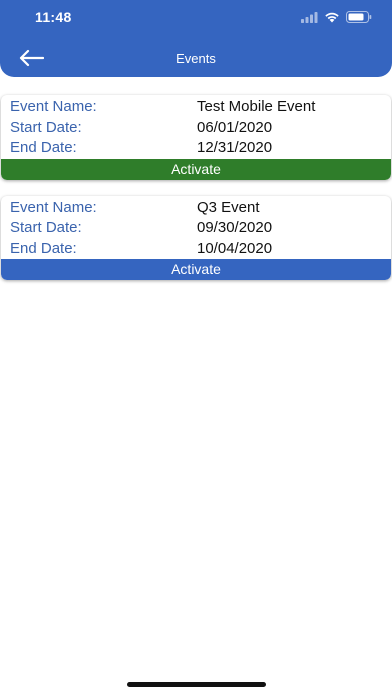 This screenshot has width=392, height=696. I want to click on event-name-value: Test Mobile Event, so click(256, 106).